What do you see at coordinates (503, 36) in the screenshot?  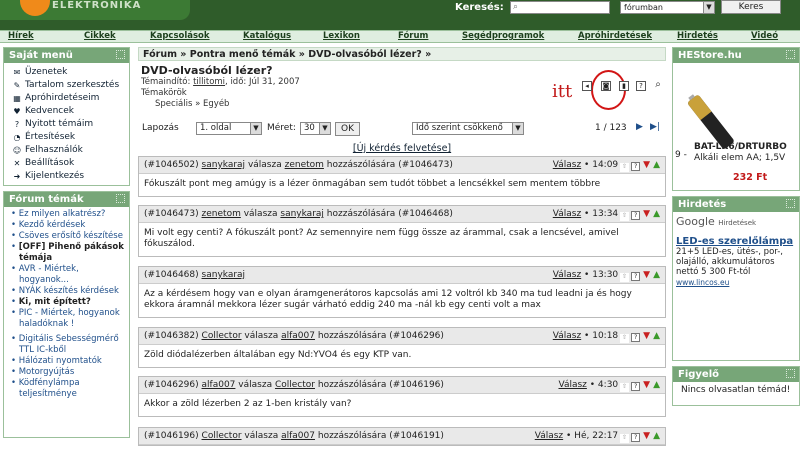 I see `nav-segedprogramok: Segédprogramok` at bounding box center [503, 36].